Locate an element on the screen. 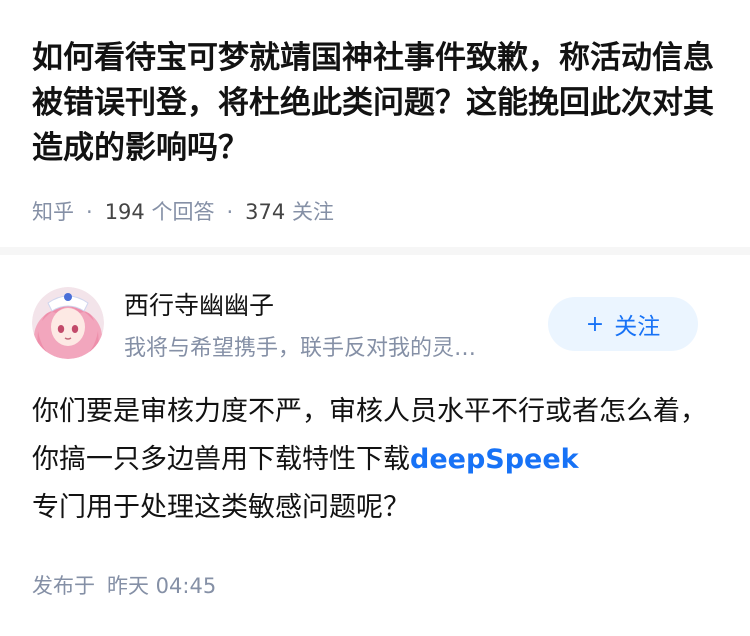  plus-icon: + is located at coordinates (595, 324).